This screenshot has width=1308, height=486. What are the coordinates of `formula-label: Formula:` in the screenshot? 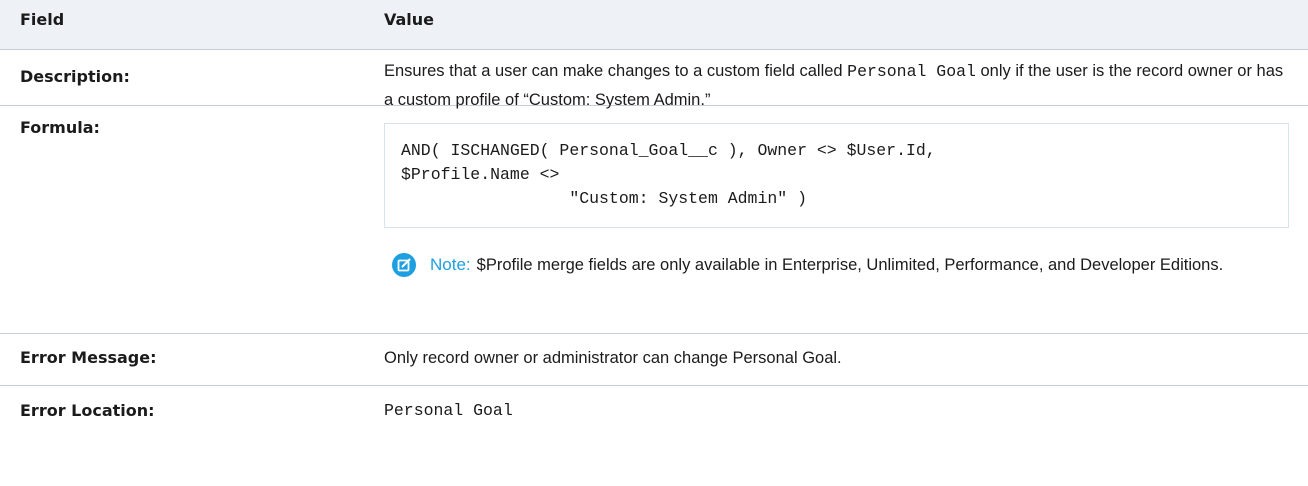 It's located at (60, 127).